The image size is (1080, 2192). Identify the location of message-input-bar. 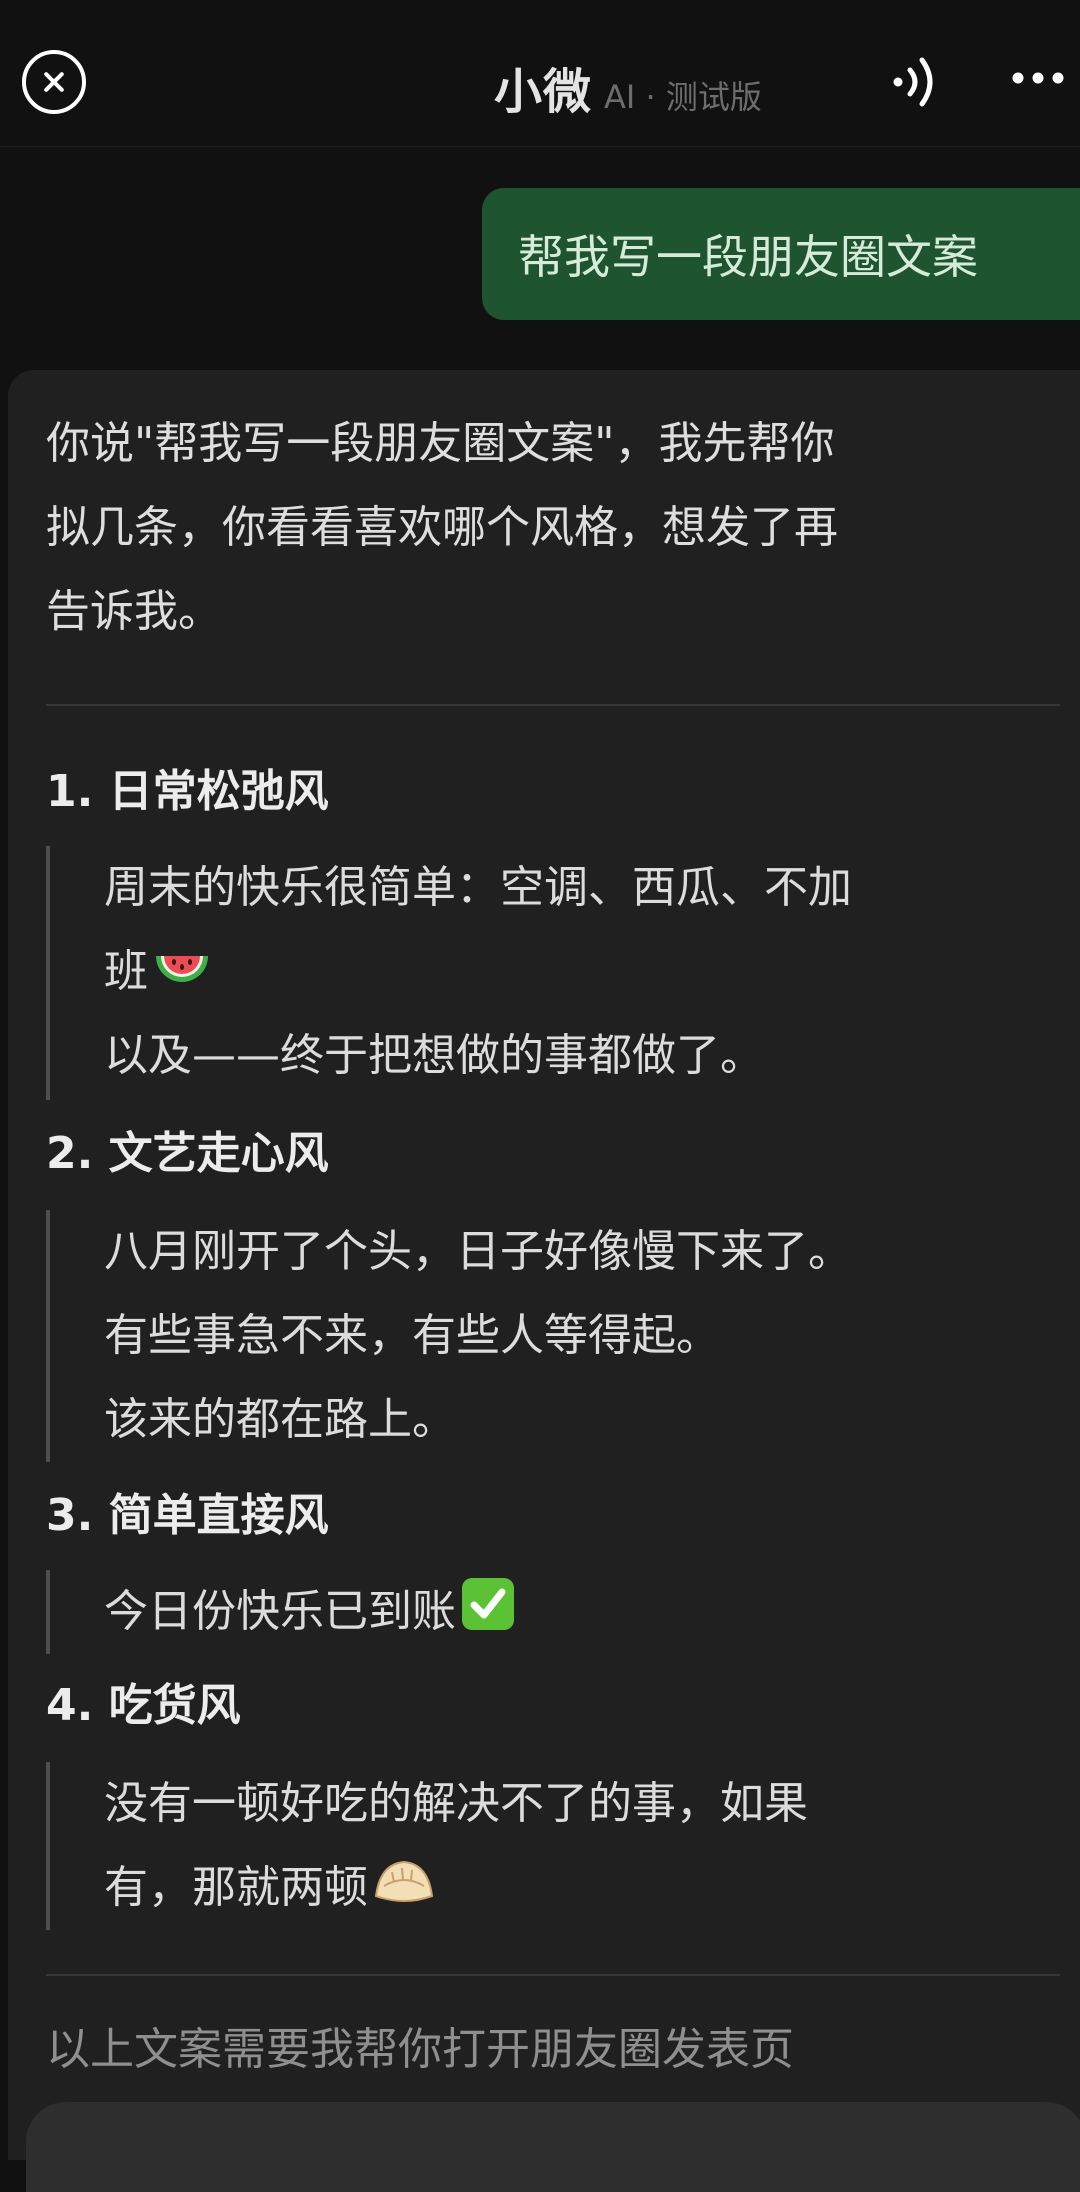
(553, 2147).